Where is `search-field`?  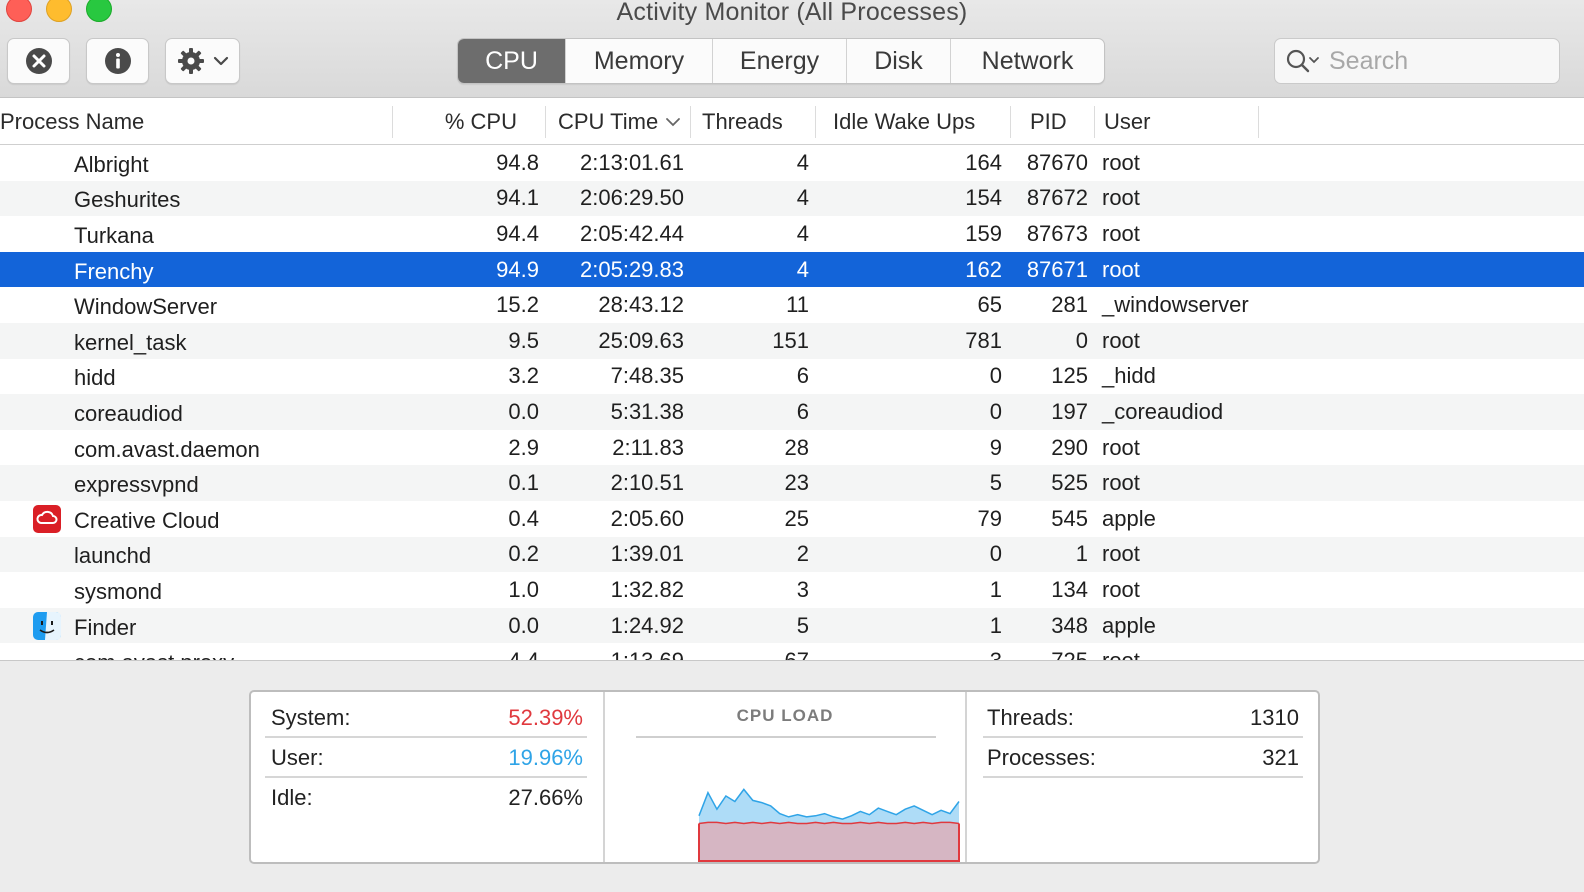 search-field is located at coordinates (1417, 61).